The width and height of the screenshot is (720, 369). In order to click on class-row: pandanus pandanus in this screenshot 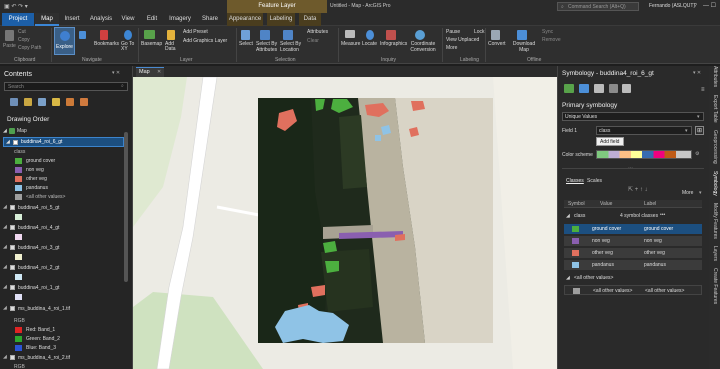, I will do `click(633, 265)`.